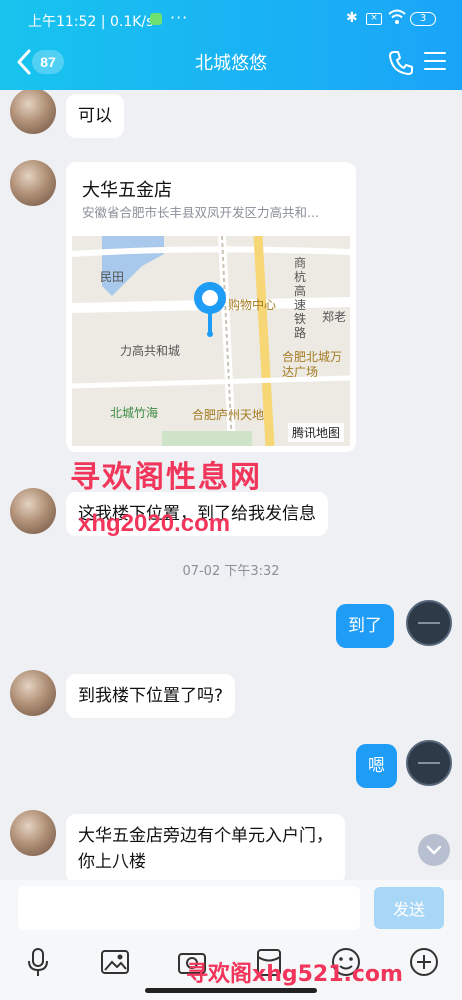 This screenshot has height=1000, width=462. I want to click on status-bar: 上午11:52 | 0.1K/s ··· ✱ × 3, so click(231, 19).